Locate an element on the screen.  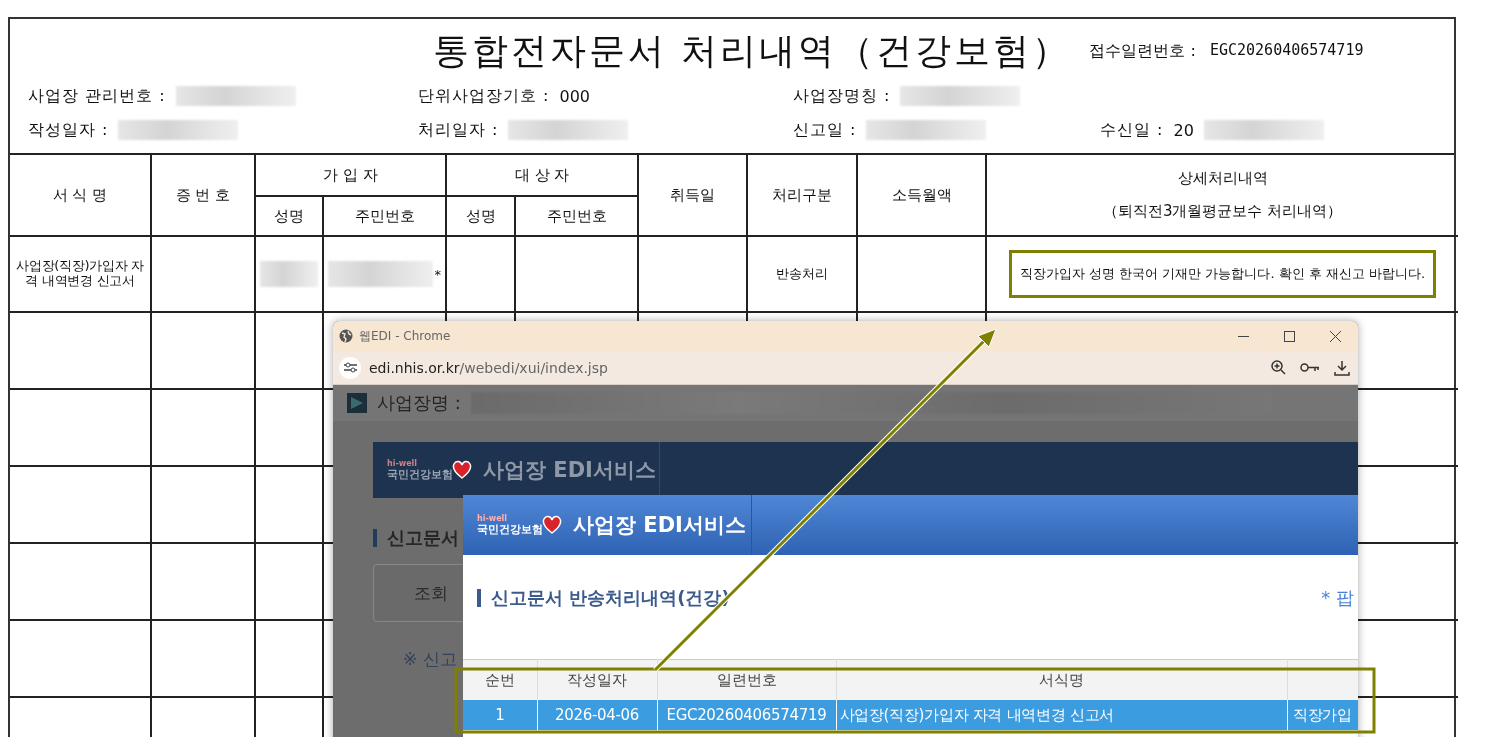
column-header: 소득월액 is located at coordinates (921, 194).